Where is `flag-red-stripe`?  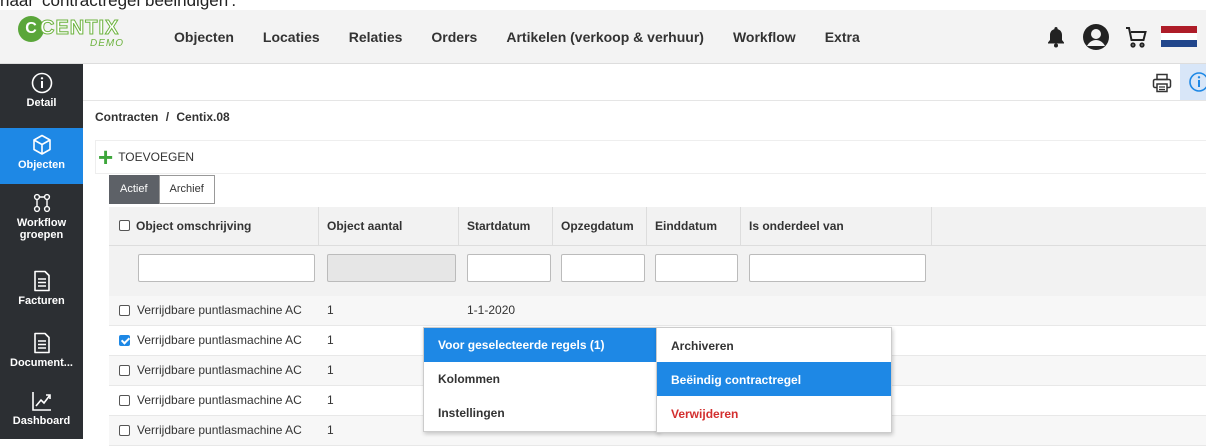 flag-red-stripe is located at coordinates (1179, 29).